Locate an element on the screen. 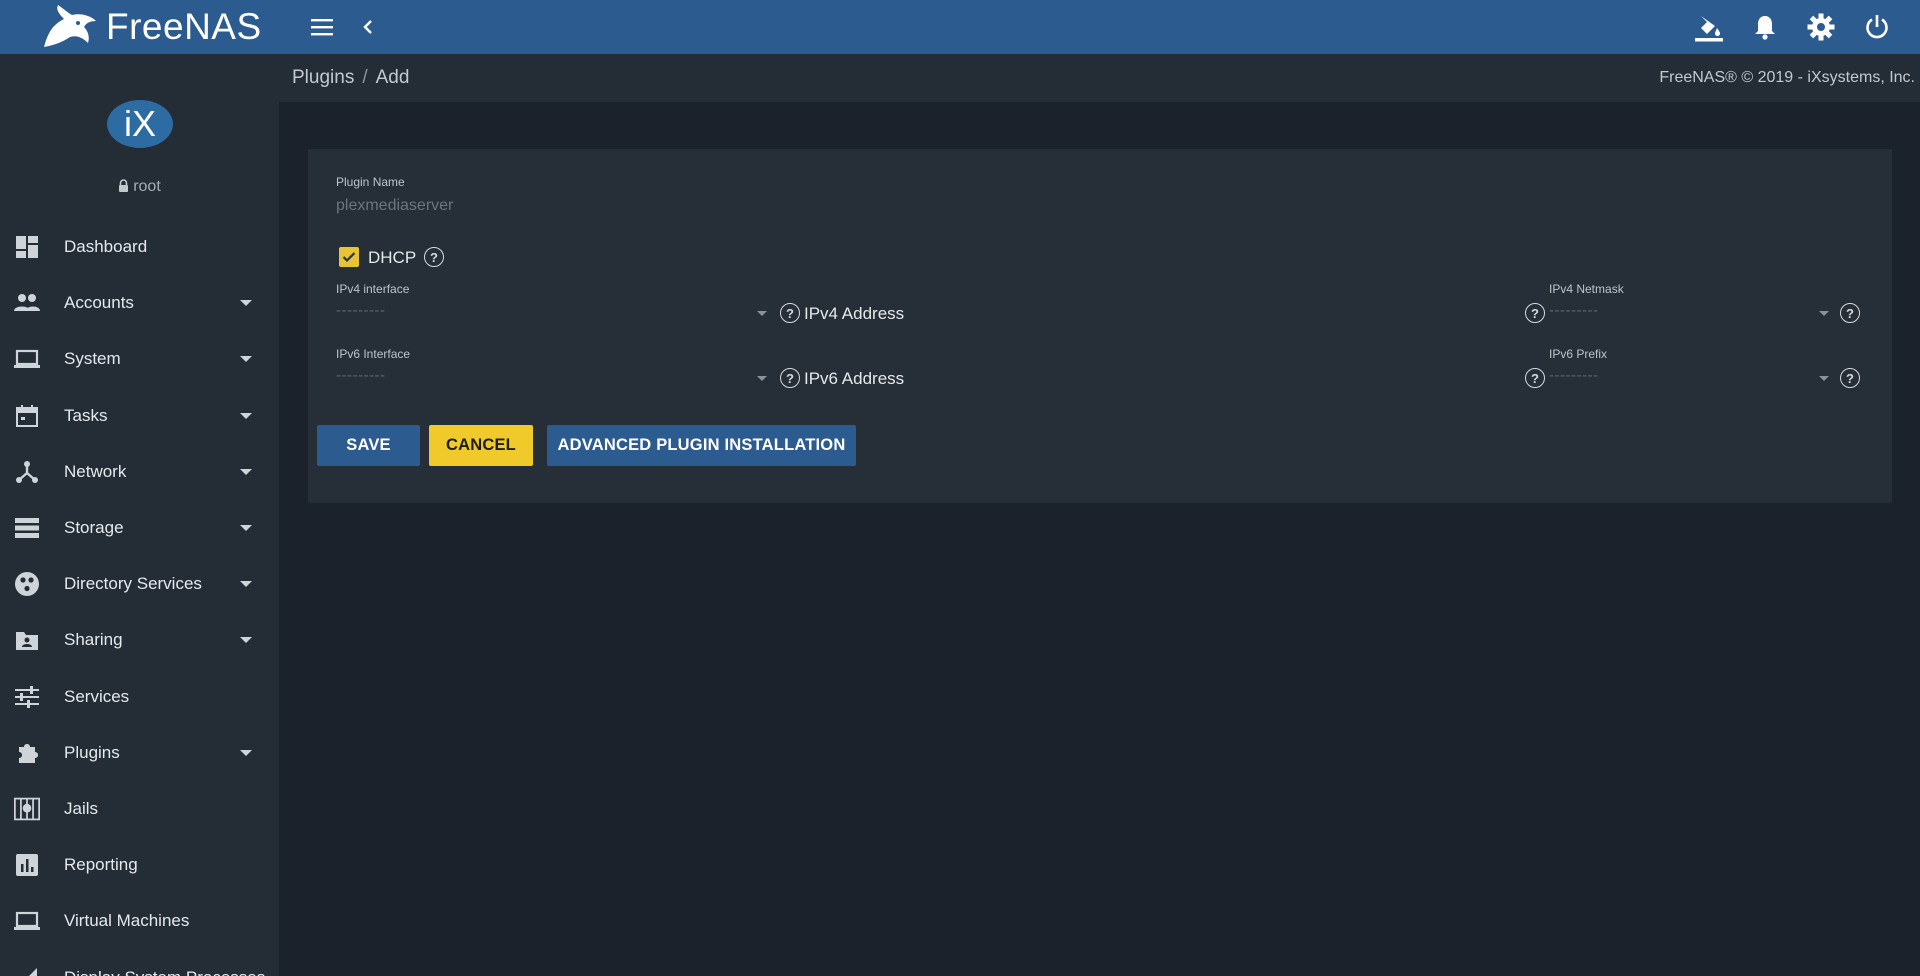 The width and height of the screenshot is (1920, 976). sidebar-item-label: Network is located at coordinates (95, 471).